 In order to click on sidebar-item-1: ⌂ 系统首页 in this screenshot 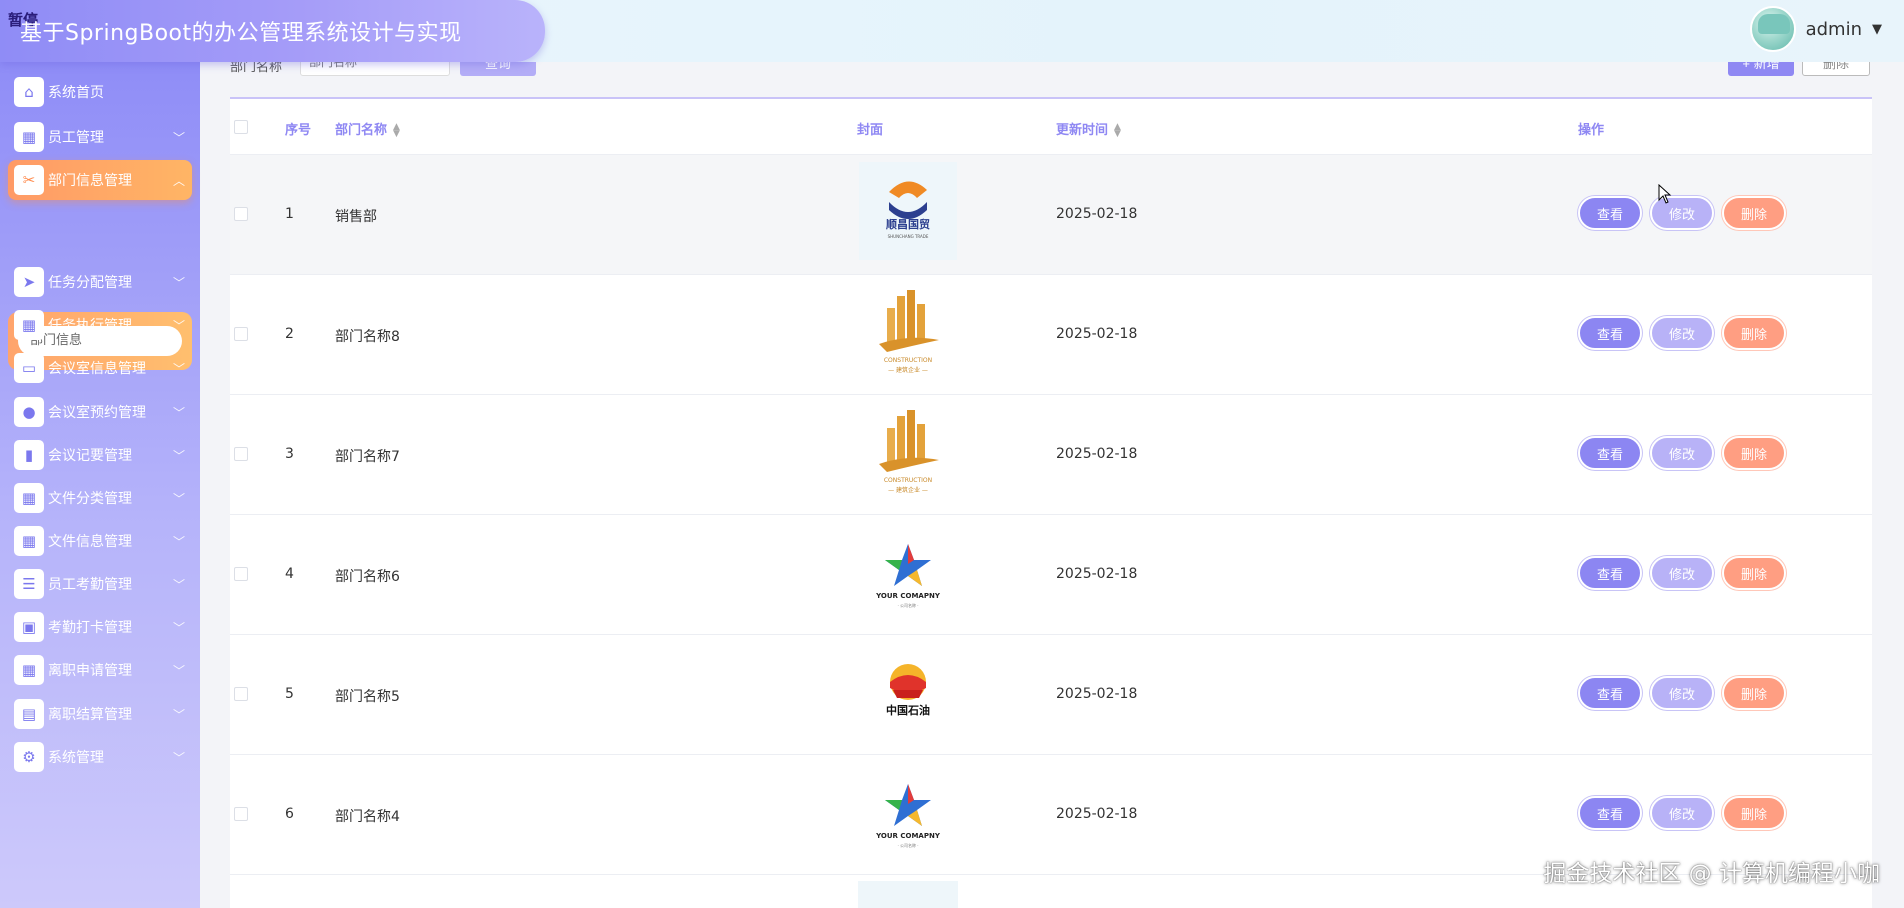, I will do `click(100, 92)`.